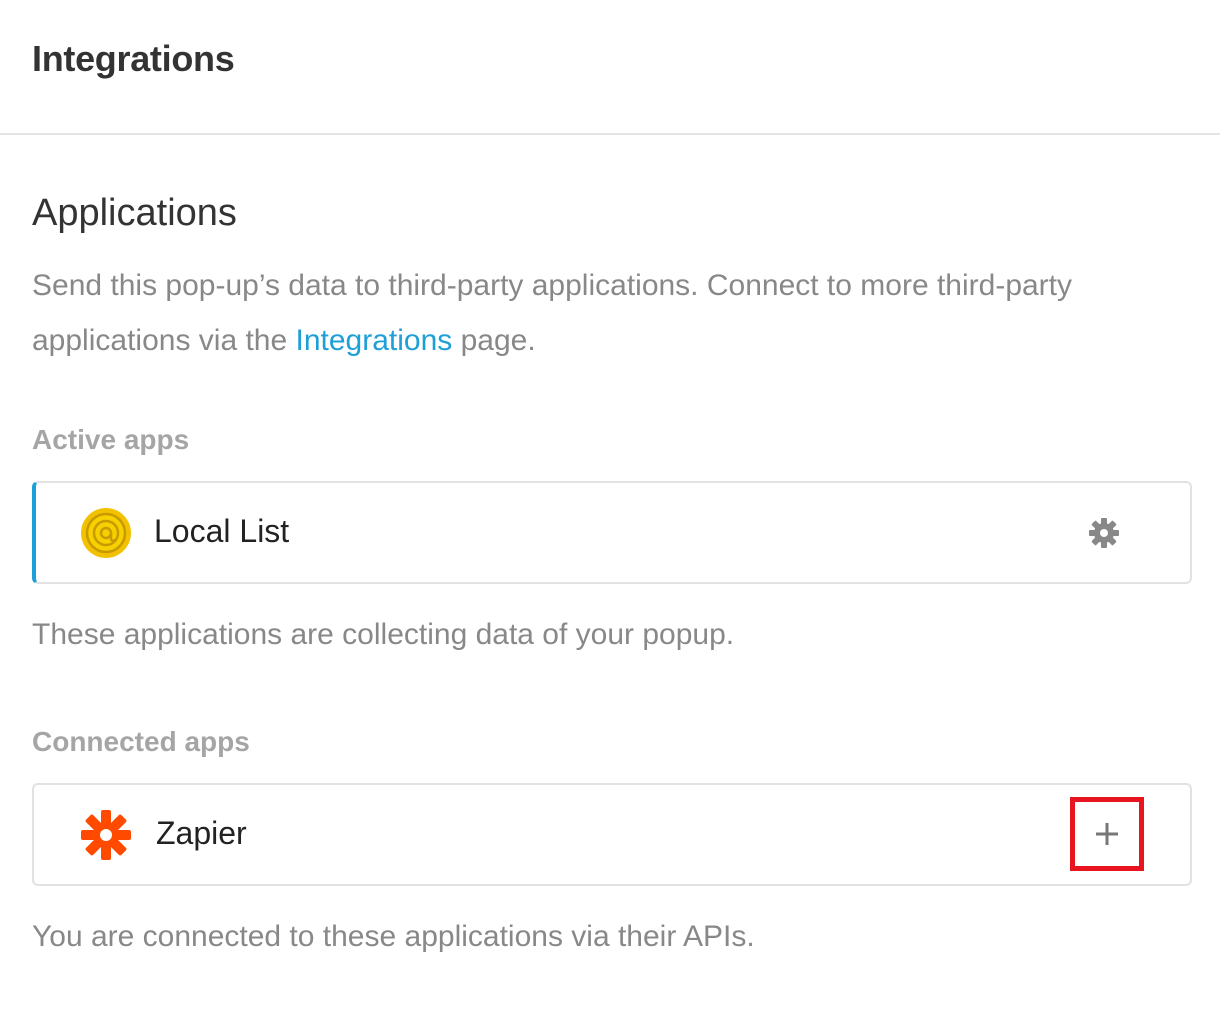  What do you see at coordinates (1104, 533) in the screenshot?
I see `gear-icon` at bounding box center [1104, 533].